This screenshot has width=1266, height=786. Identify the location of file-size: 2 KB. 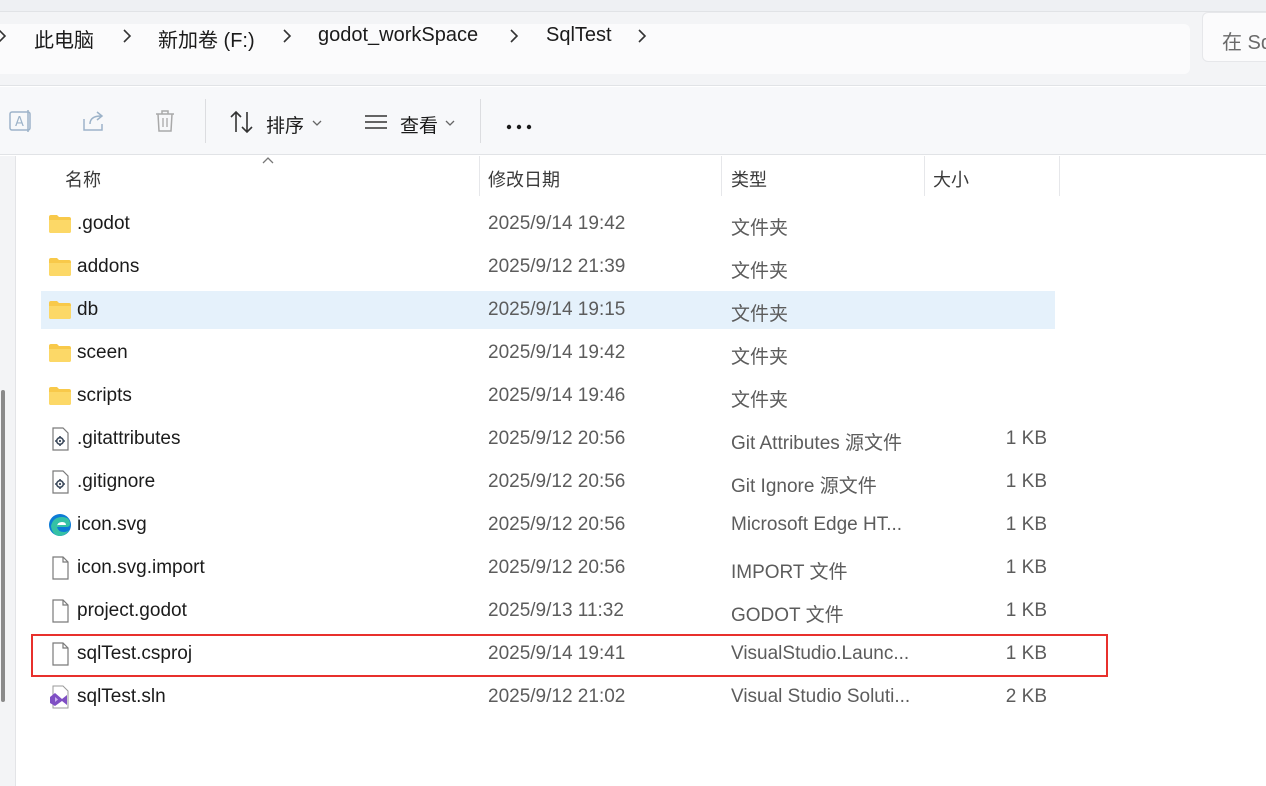
(1026, 696).